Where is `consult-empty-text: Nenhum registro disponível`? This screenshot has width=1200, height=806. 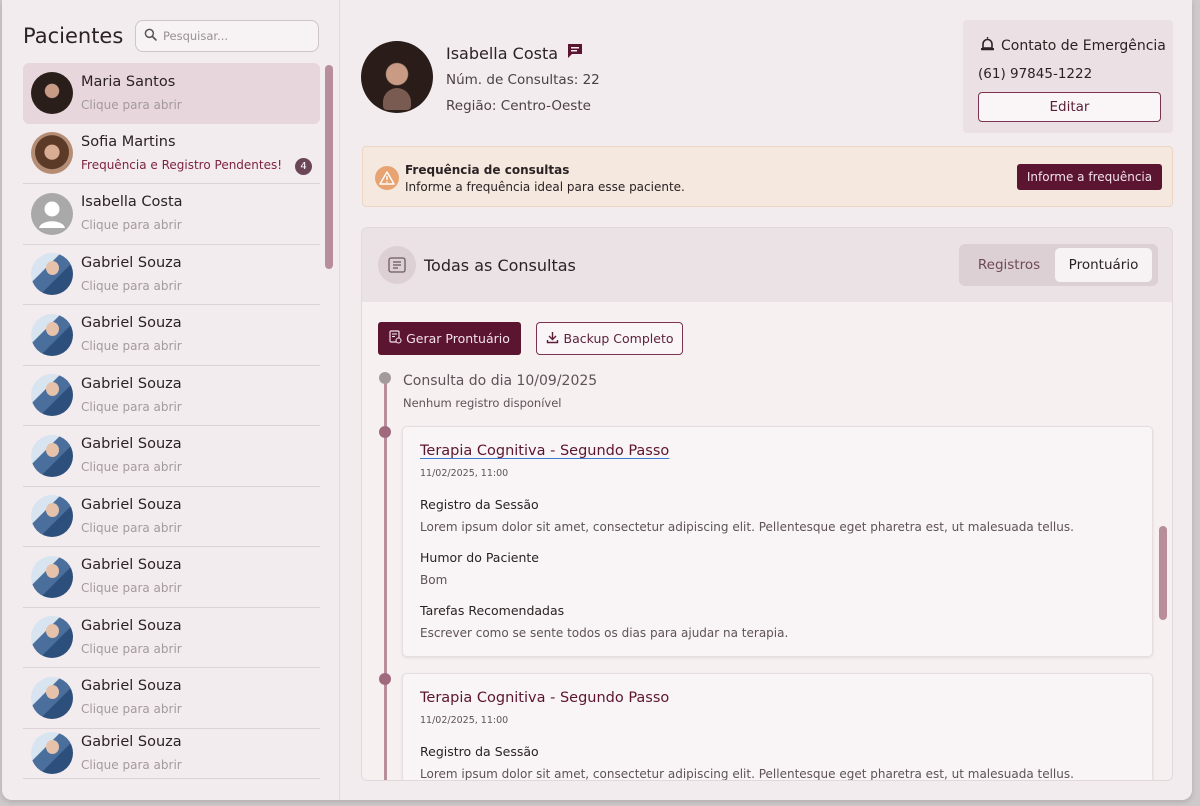 consult-empty-text: Nenhum registro disponível is located at coordinates (482, 403).